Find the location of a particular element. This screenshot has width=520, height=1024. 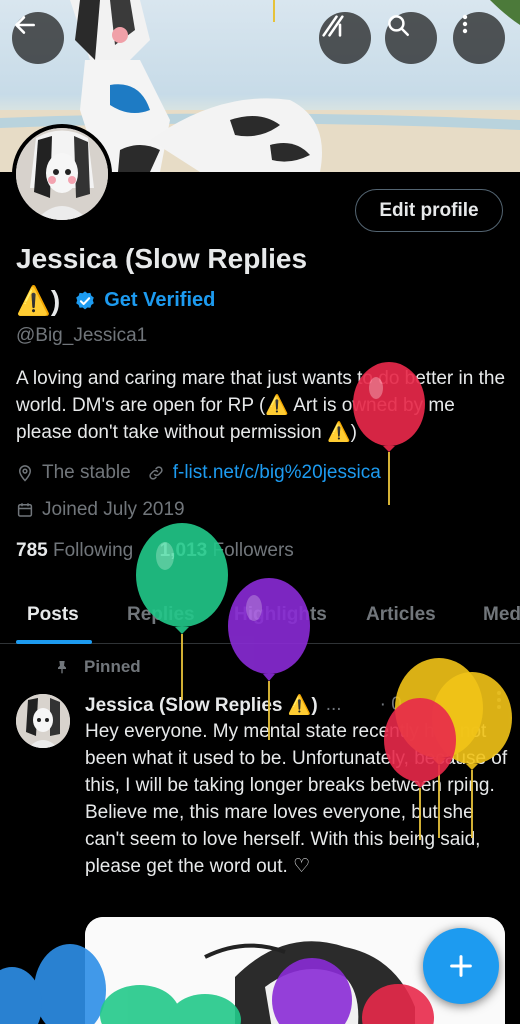

post-more-icon is located at coordinates (499, 700).